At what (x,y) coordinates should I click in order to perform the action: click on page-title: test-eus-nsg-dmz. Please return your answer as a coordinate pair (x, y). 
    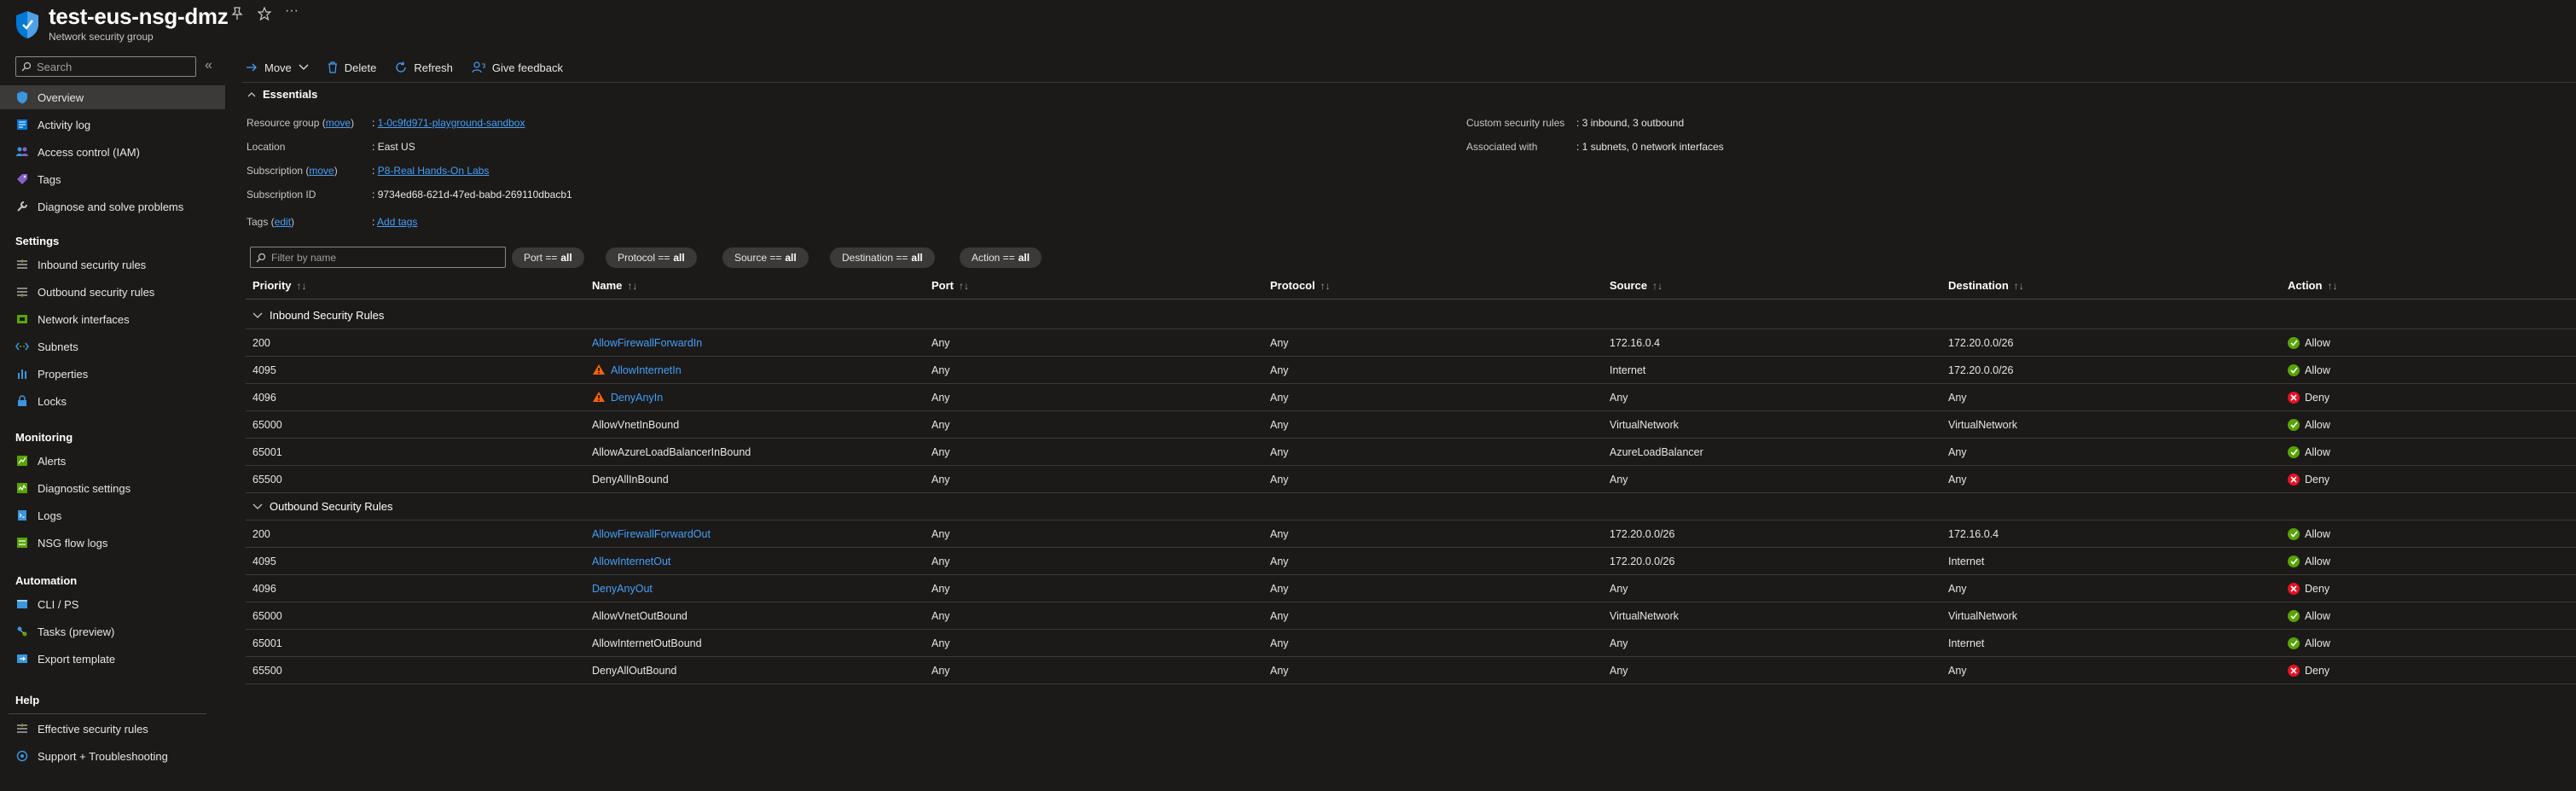
    Looking at the image, I should click on (139, 16).